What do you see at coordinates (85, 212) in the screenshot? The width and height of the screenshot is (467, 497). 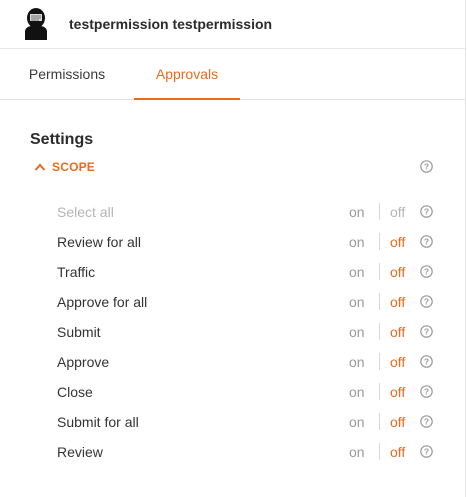 I see `setting-label: Select all` at bounding box center [85, 212].